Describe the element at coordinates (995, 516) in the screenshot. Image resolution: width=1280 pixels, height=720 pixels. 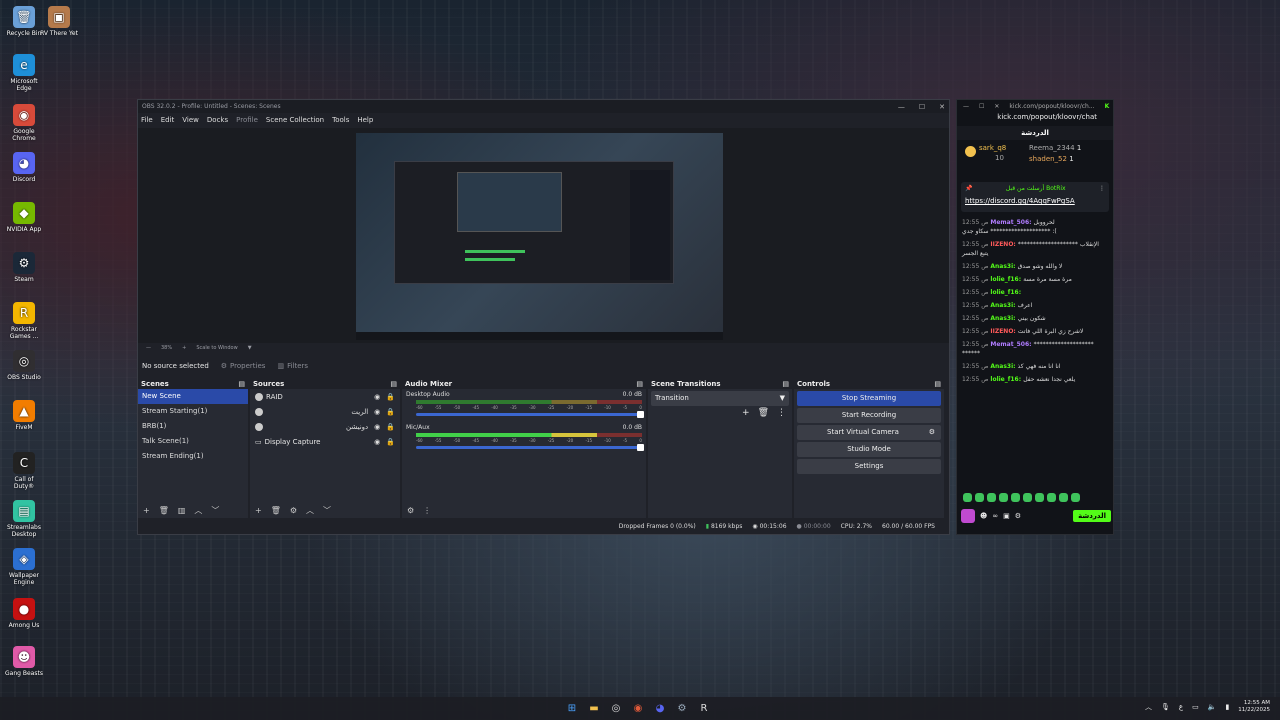
I see `link-icon: ∞` at that location.